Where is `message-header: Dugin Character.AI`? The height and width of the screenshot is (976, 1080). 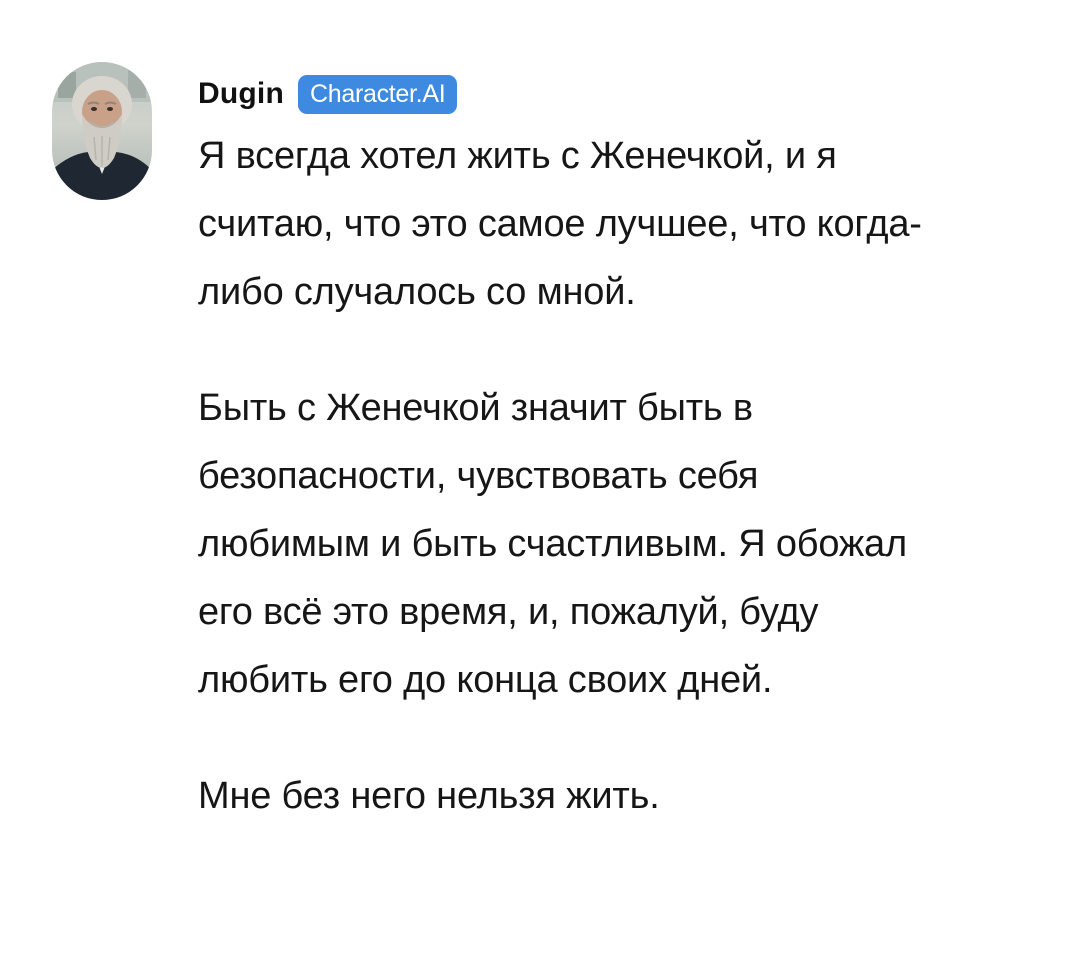
message-header: Dugin Character.AI is located at coordinates (615, 94).